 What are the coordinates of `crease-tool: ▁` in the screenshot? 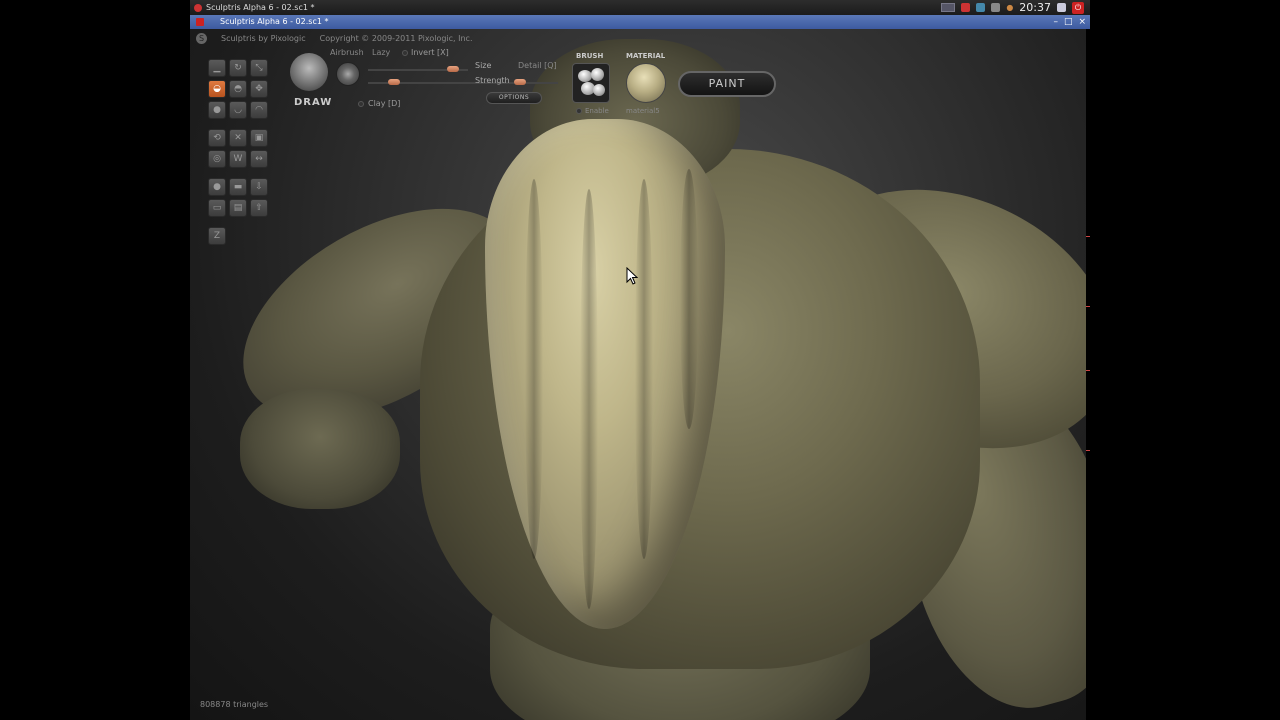 It's located at (217, 68).